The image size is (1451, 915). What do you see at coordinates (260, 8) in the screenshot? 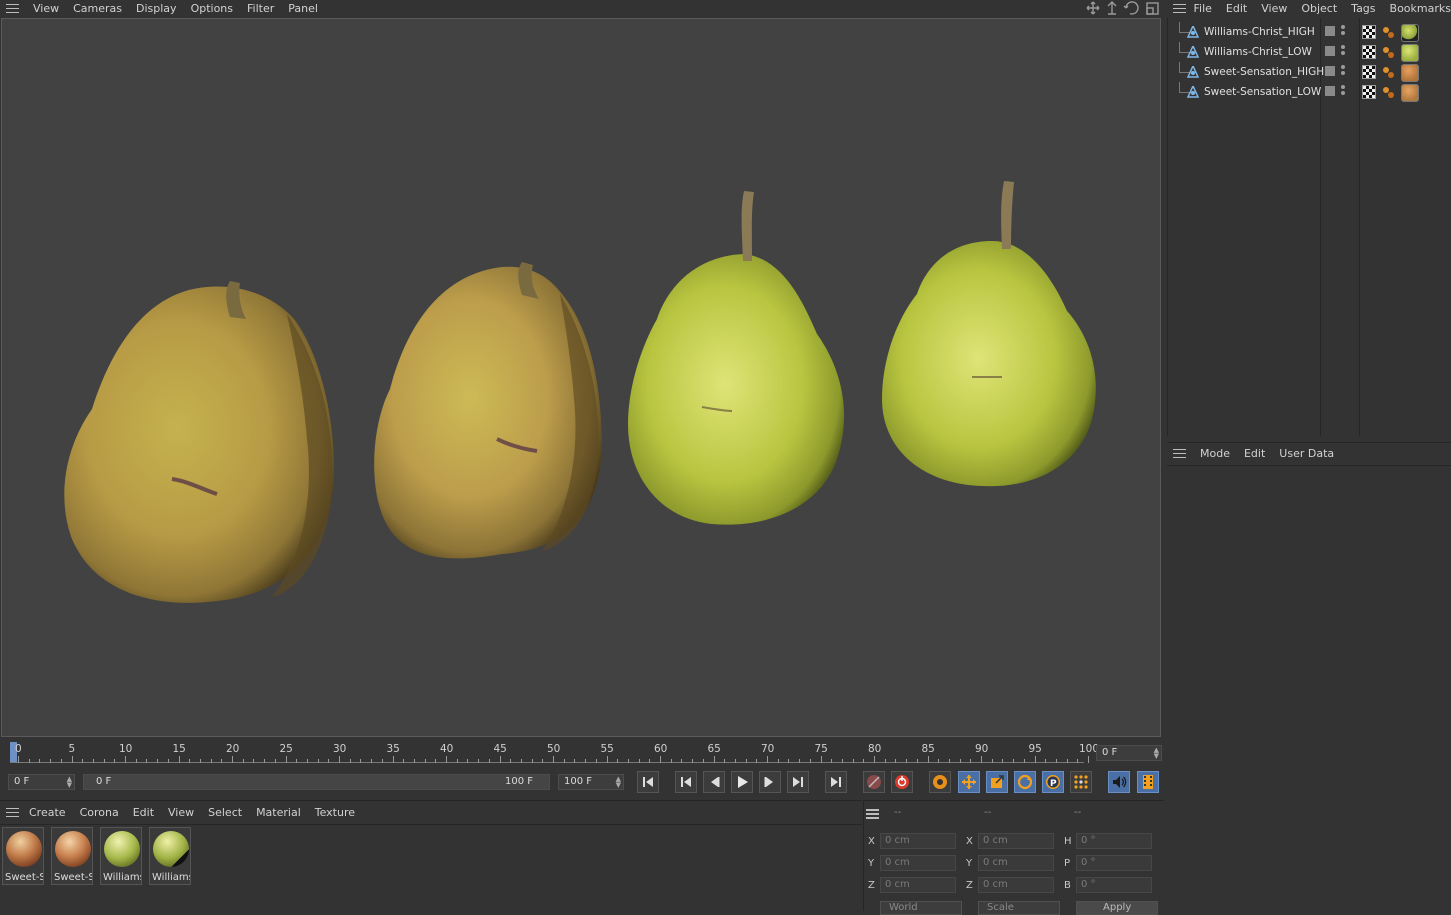
I see `menu-filter: Filter` at bounding box center [260, 8].